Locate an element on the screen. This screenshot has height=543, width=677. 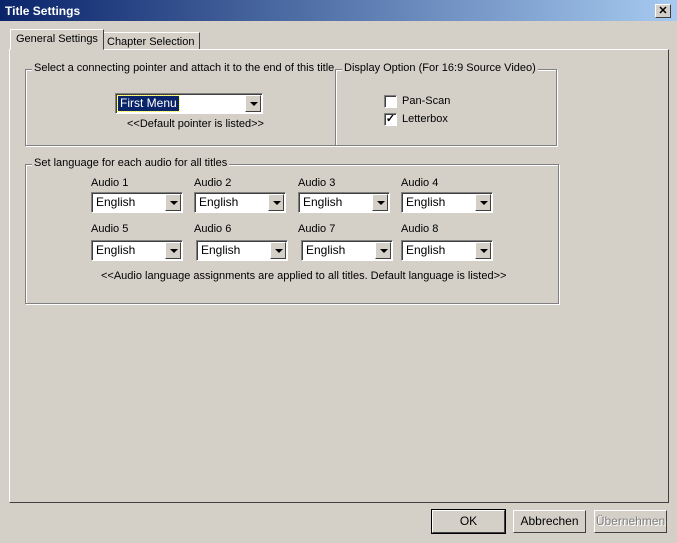
pointer-select-value: First Menu is located at coordinates (148, 103).